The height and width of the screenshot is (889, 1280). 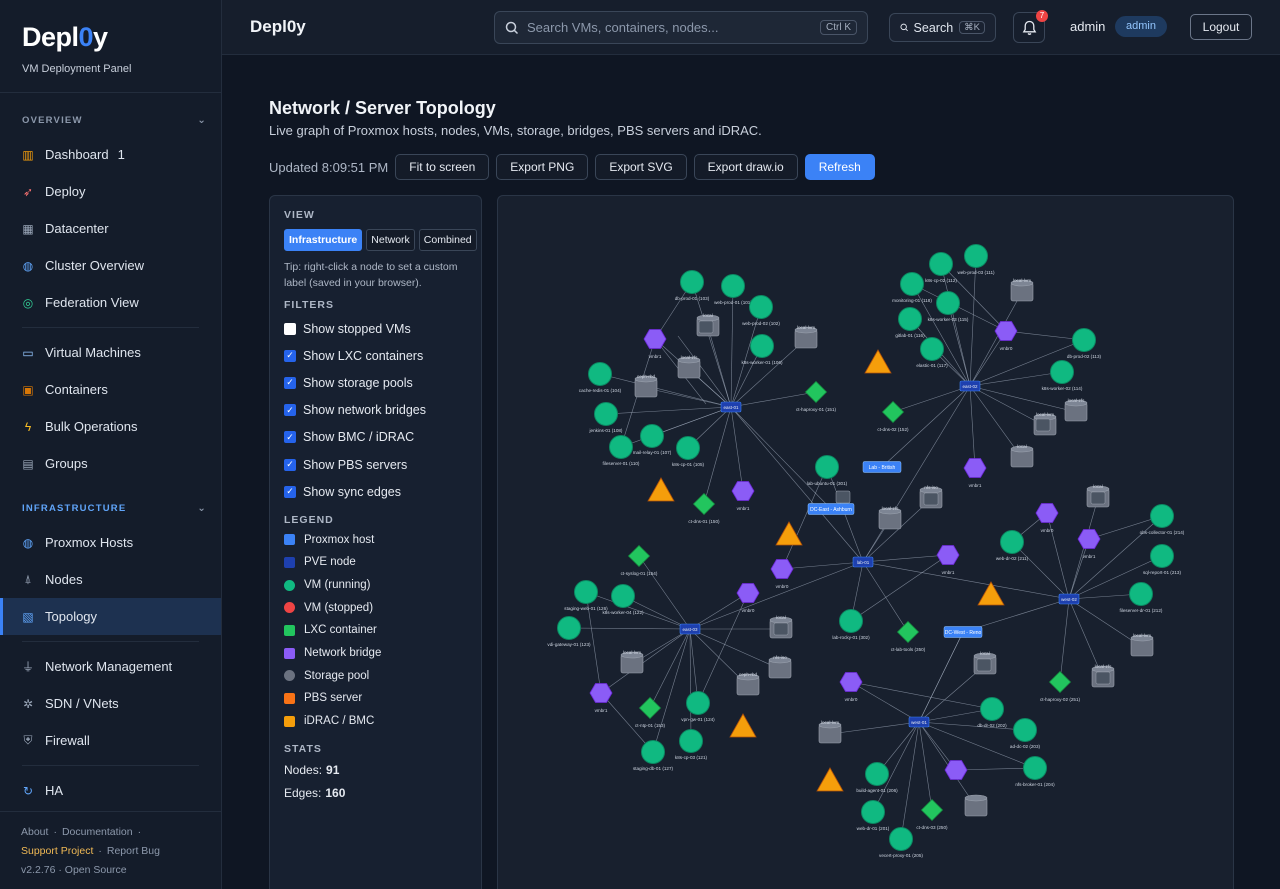 What do you see at coordinates (110, 37) in the screenshot?
I see `app-logo: Depl0y` at bounding box center [110, 37].